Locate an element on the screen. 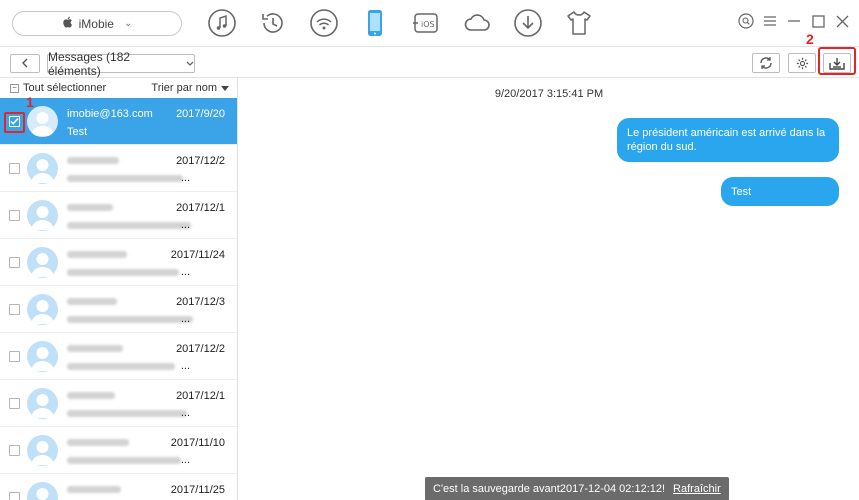 This screenshot has height=500, width=859. nav-history is located at coordinates (273, 23).